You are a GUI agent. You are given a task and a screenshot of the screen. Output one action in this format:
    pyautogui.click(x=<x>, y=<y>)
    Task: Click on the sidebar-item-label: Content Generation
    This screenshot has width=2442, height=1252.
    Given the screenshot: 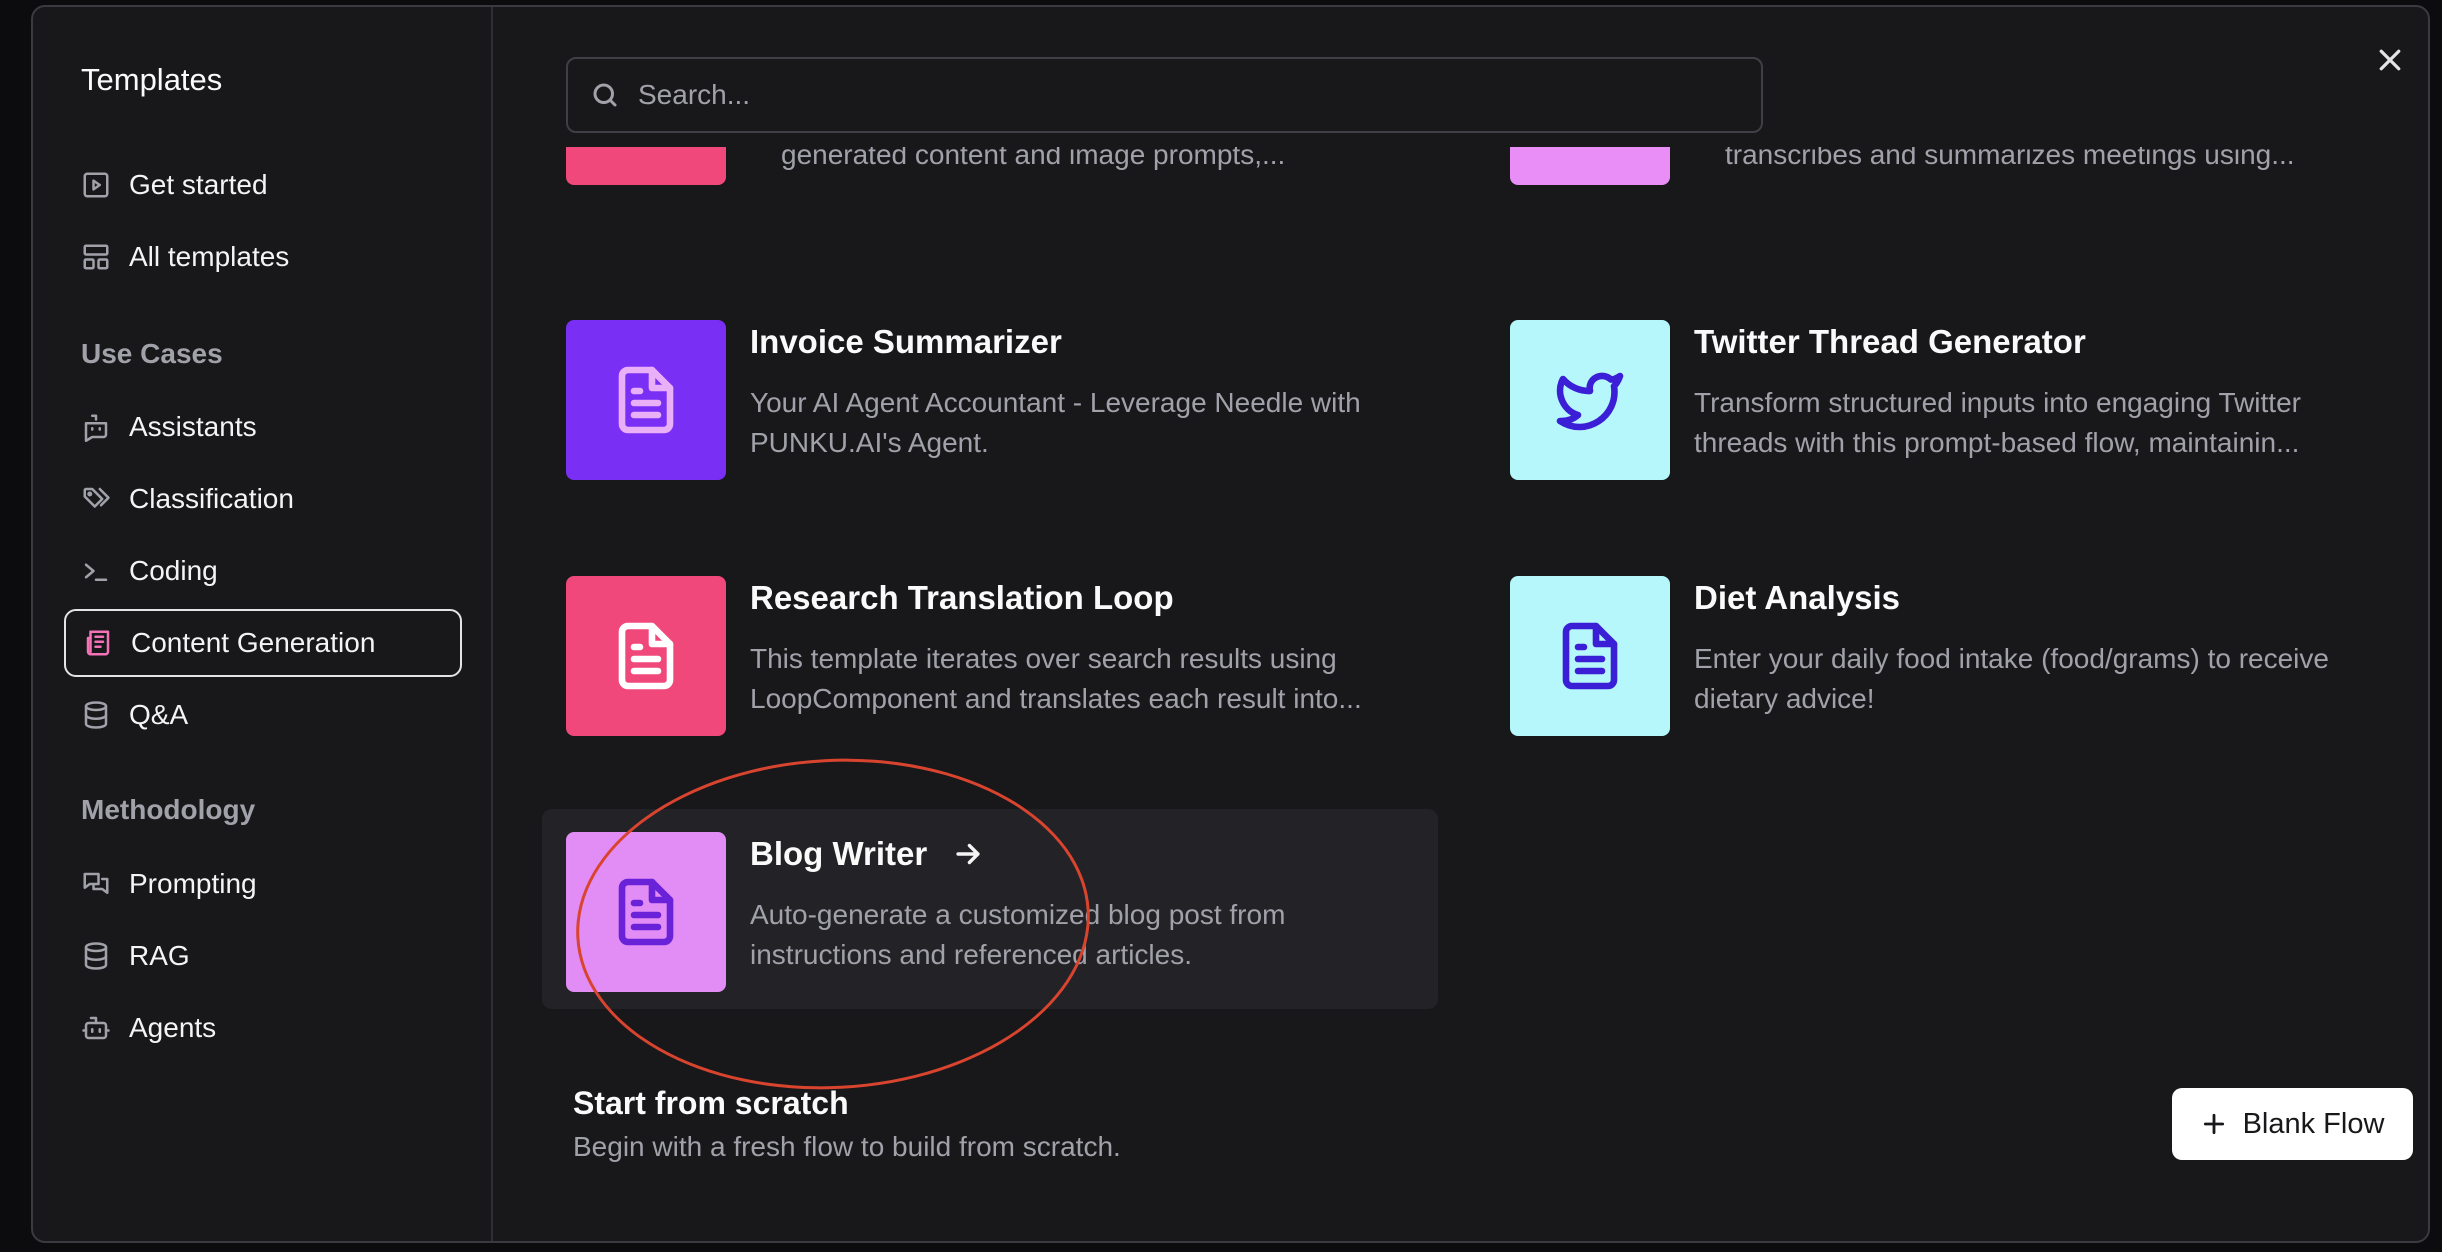 What is the action you would take?
    pyautogui.click(x=253, y=642)
    